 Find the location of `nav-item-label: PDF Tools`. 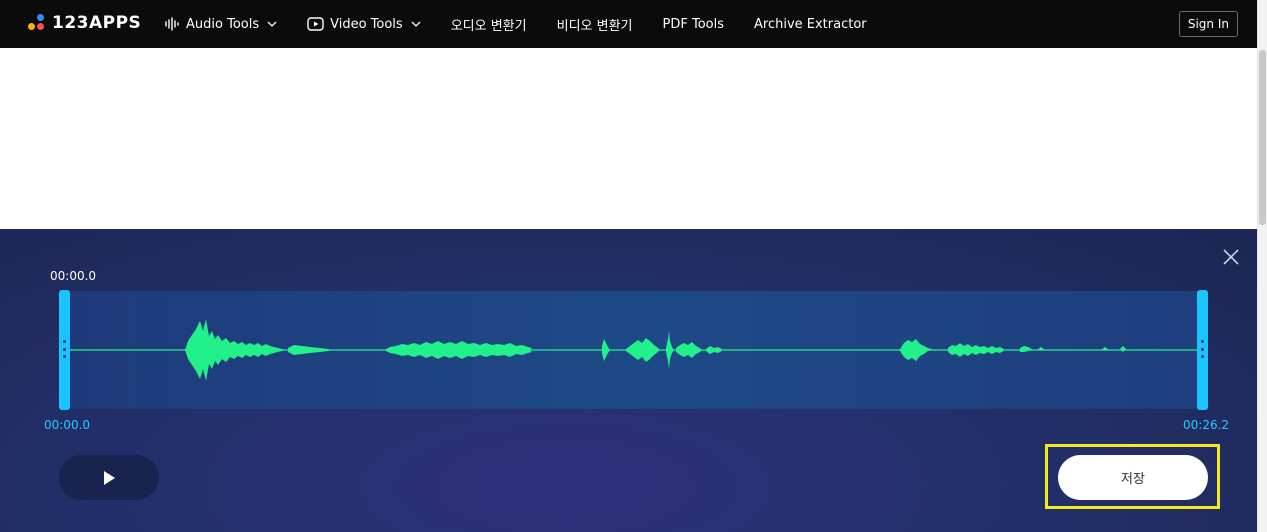

nav-item-label: PDF Tools is located at coordinates (693, 24).